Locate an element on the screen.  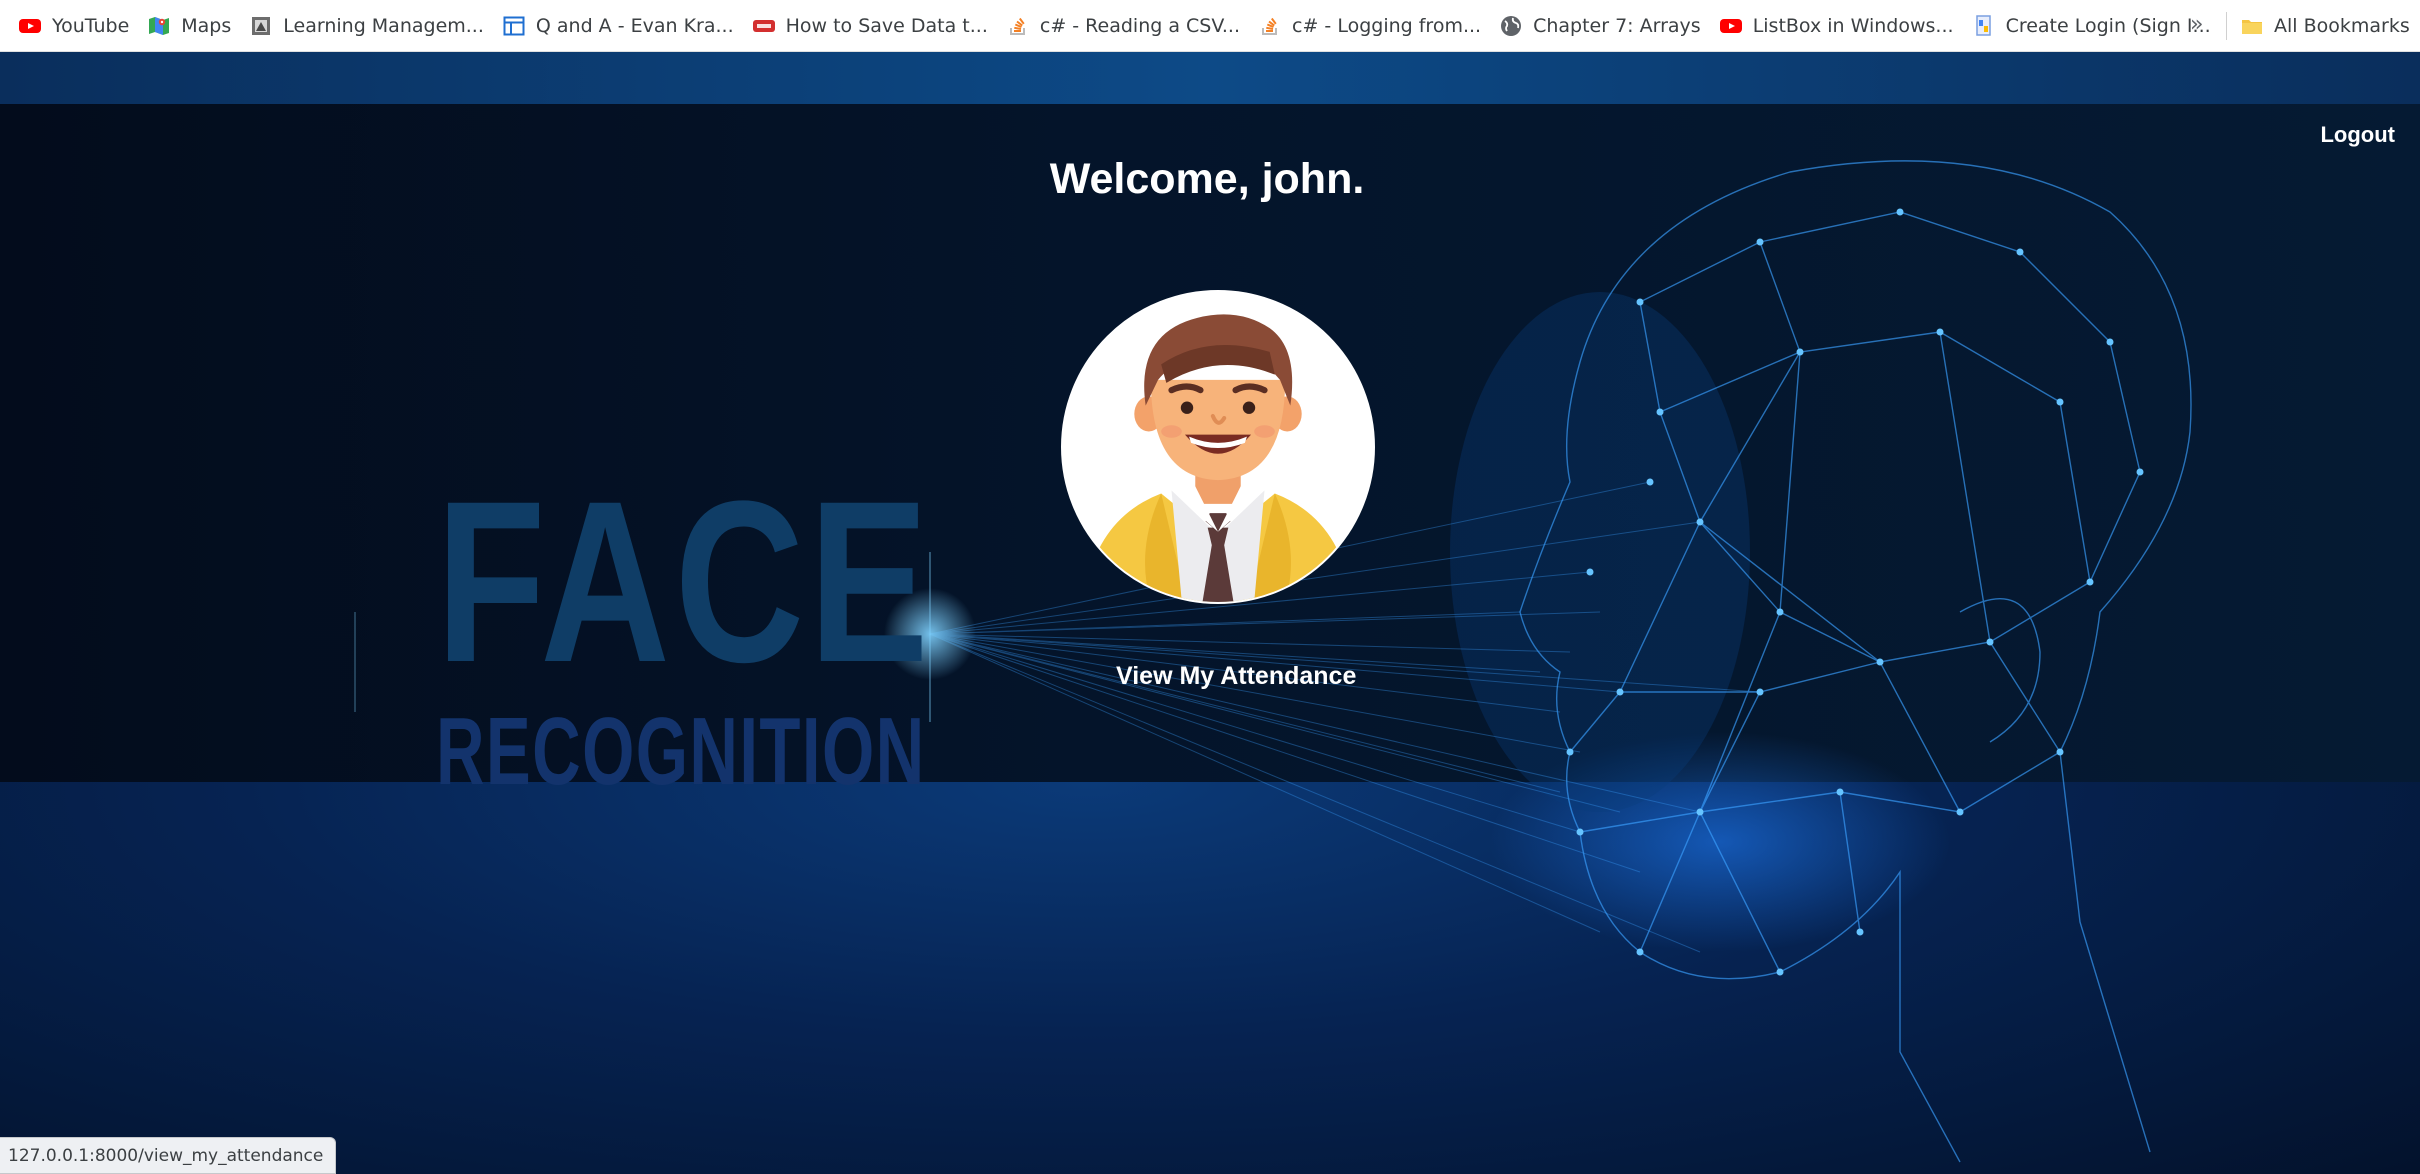
bookmark-youtube: YouTube is located at coordinates (73, 26).